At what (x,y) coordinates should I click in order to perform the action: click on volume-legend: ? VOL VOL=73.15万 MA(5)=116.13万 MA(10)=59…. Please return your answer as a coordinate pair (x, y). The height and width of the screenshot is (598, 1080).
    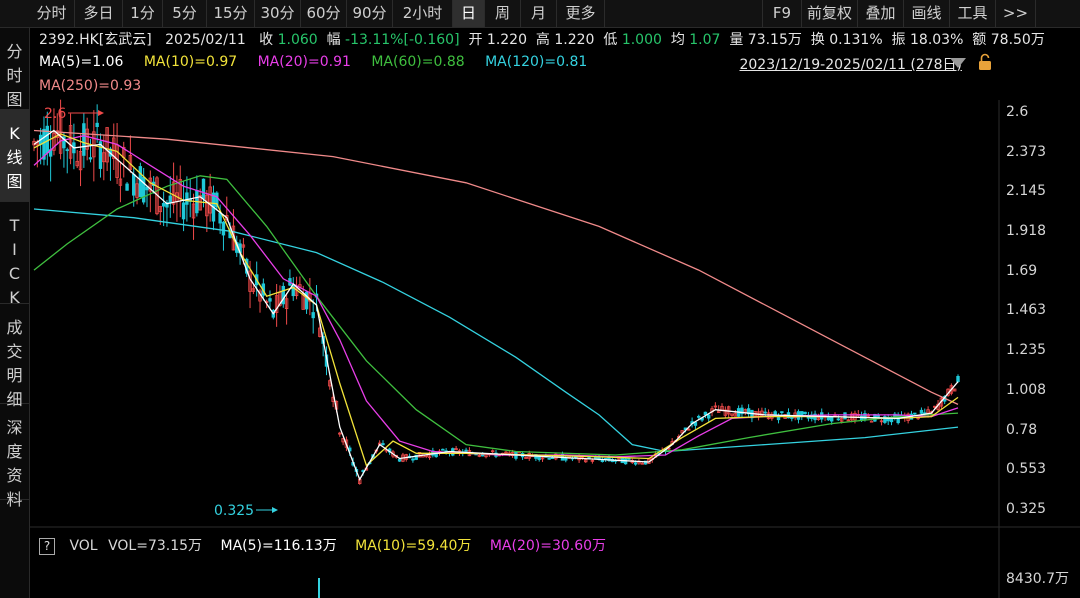
    Looking at the image, I should click on (322, 545).